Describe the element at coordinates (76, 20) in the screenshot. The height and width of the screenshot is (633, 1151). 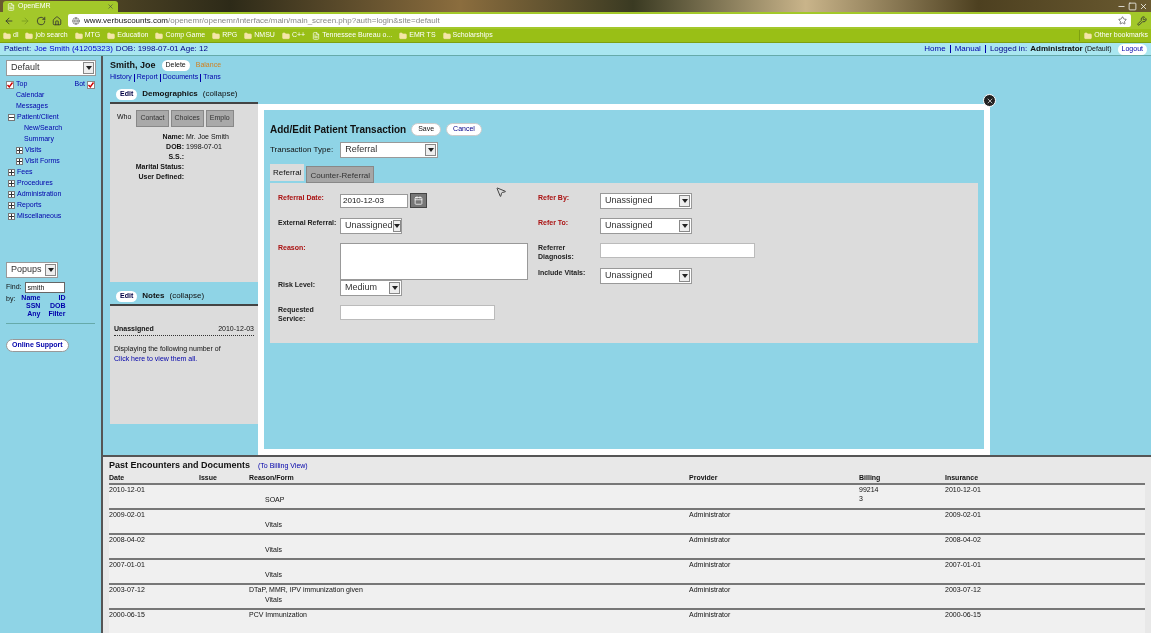
I see `globe-icon` at that location.